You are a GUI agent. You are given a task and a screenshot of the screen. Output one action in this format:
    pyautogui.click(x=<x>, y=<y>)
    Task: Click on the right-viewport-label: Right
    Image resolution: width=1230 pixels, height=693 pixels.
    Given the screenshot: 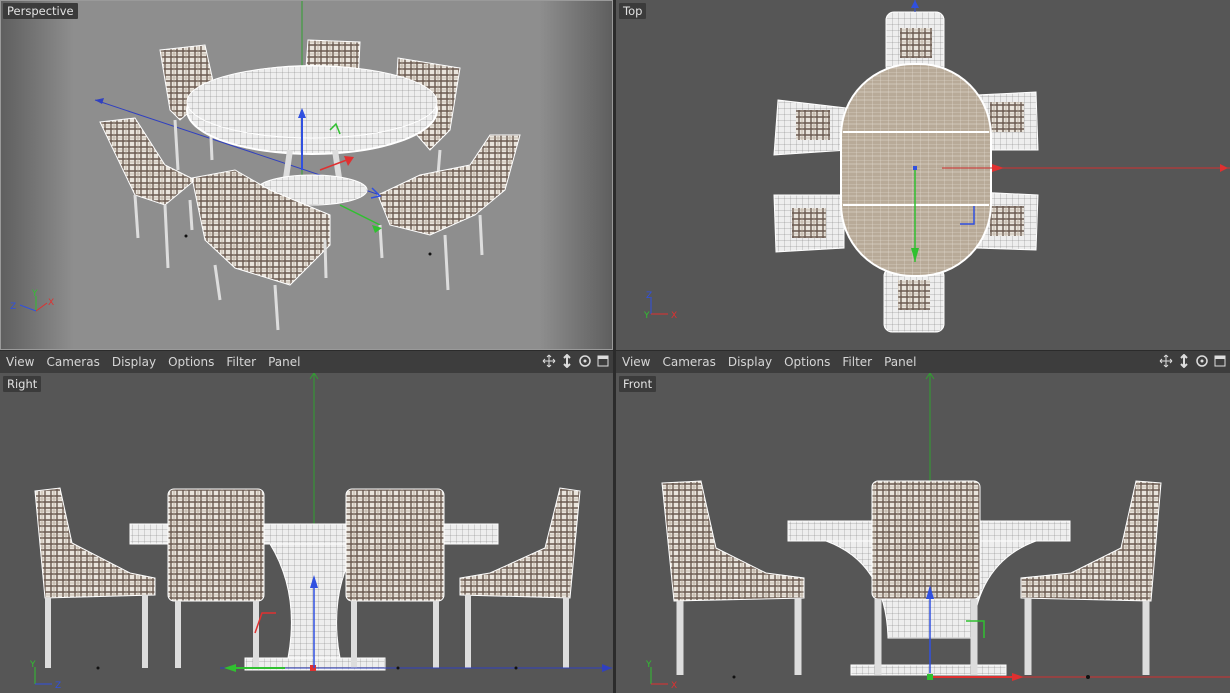 What is the action you would take?
    pyautogui.click(x=22, y=384)
    